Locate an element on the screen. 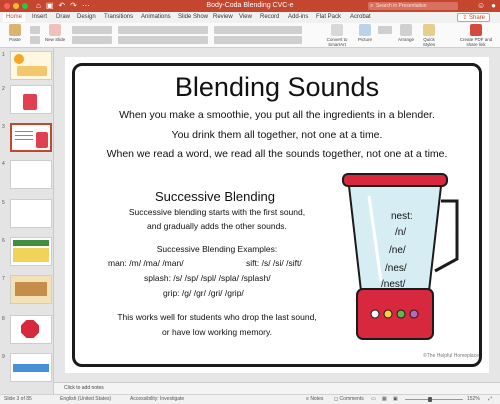 Image resolution: width=500 pixels, height=404 pixels. banner-shape is located at coordinates (31, 243).